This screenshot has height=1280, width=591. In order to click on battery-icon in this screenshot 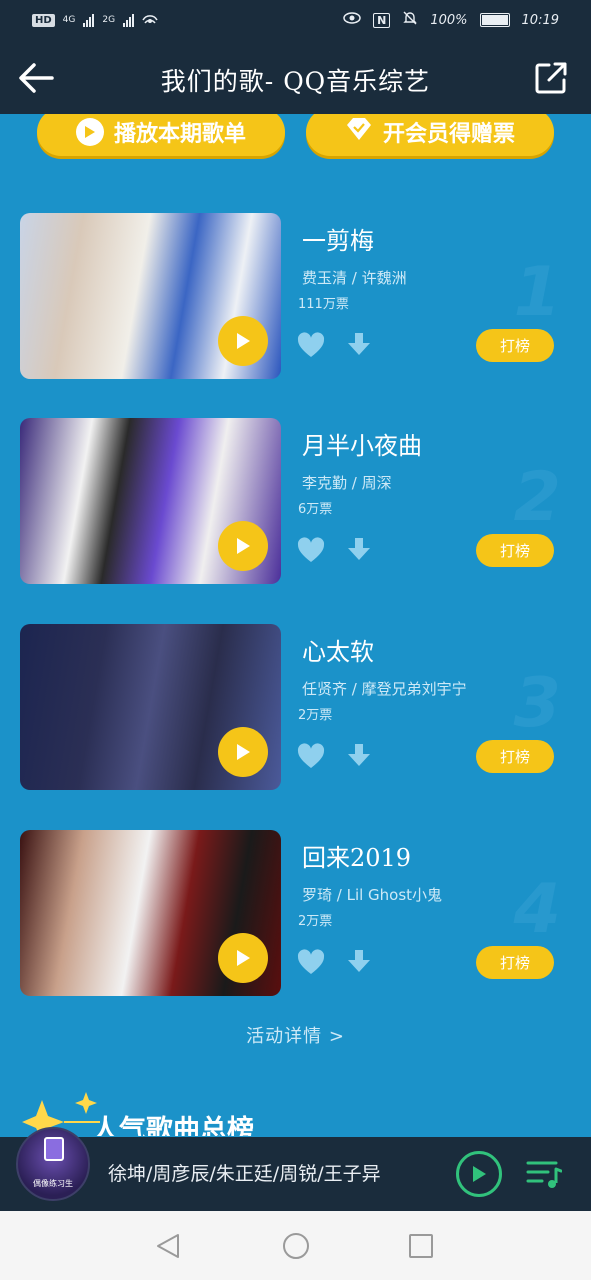, I will do `click(494, 20)`.